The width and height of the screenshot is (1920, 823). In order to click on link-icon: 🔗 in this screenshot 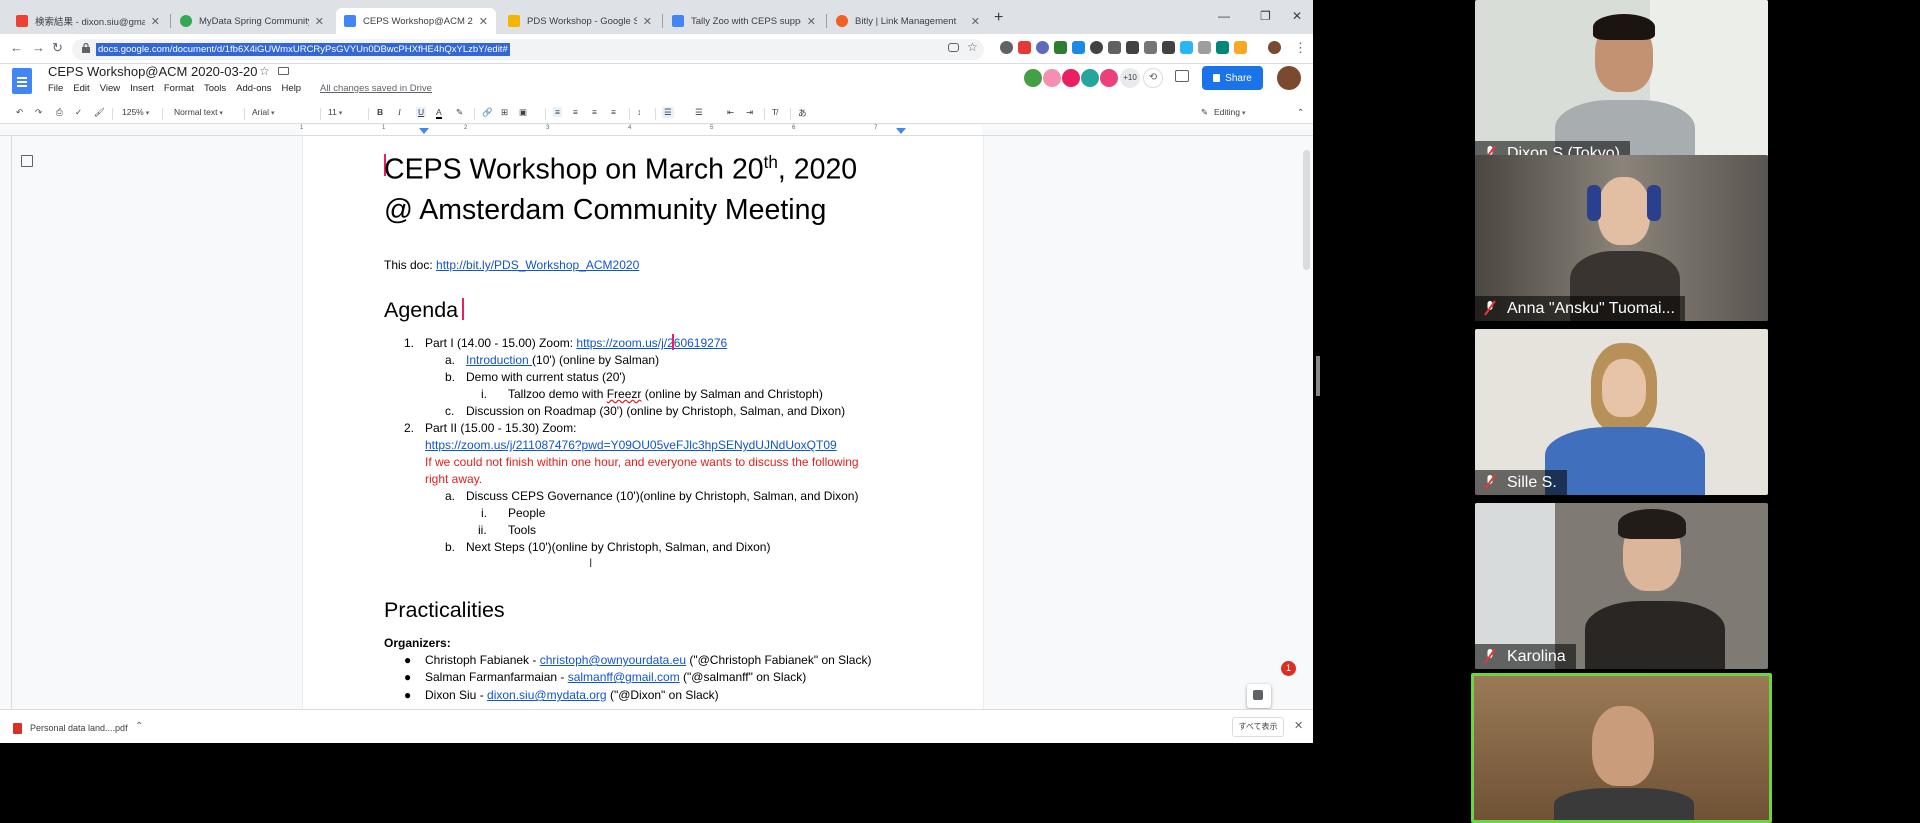, I will do `click(487, 112)`.